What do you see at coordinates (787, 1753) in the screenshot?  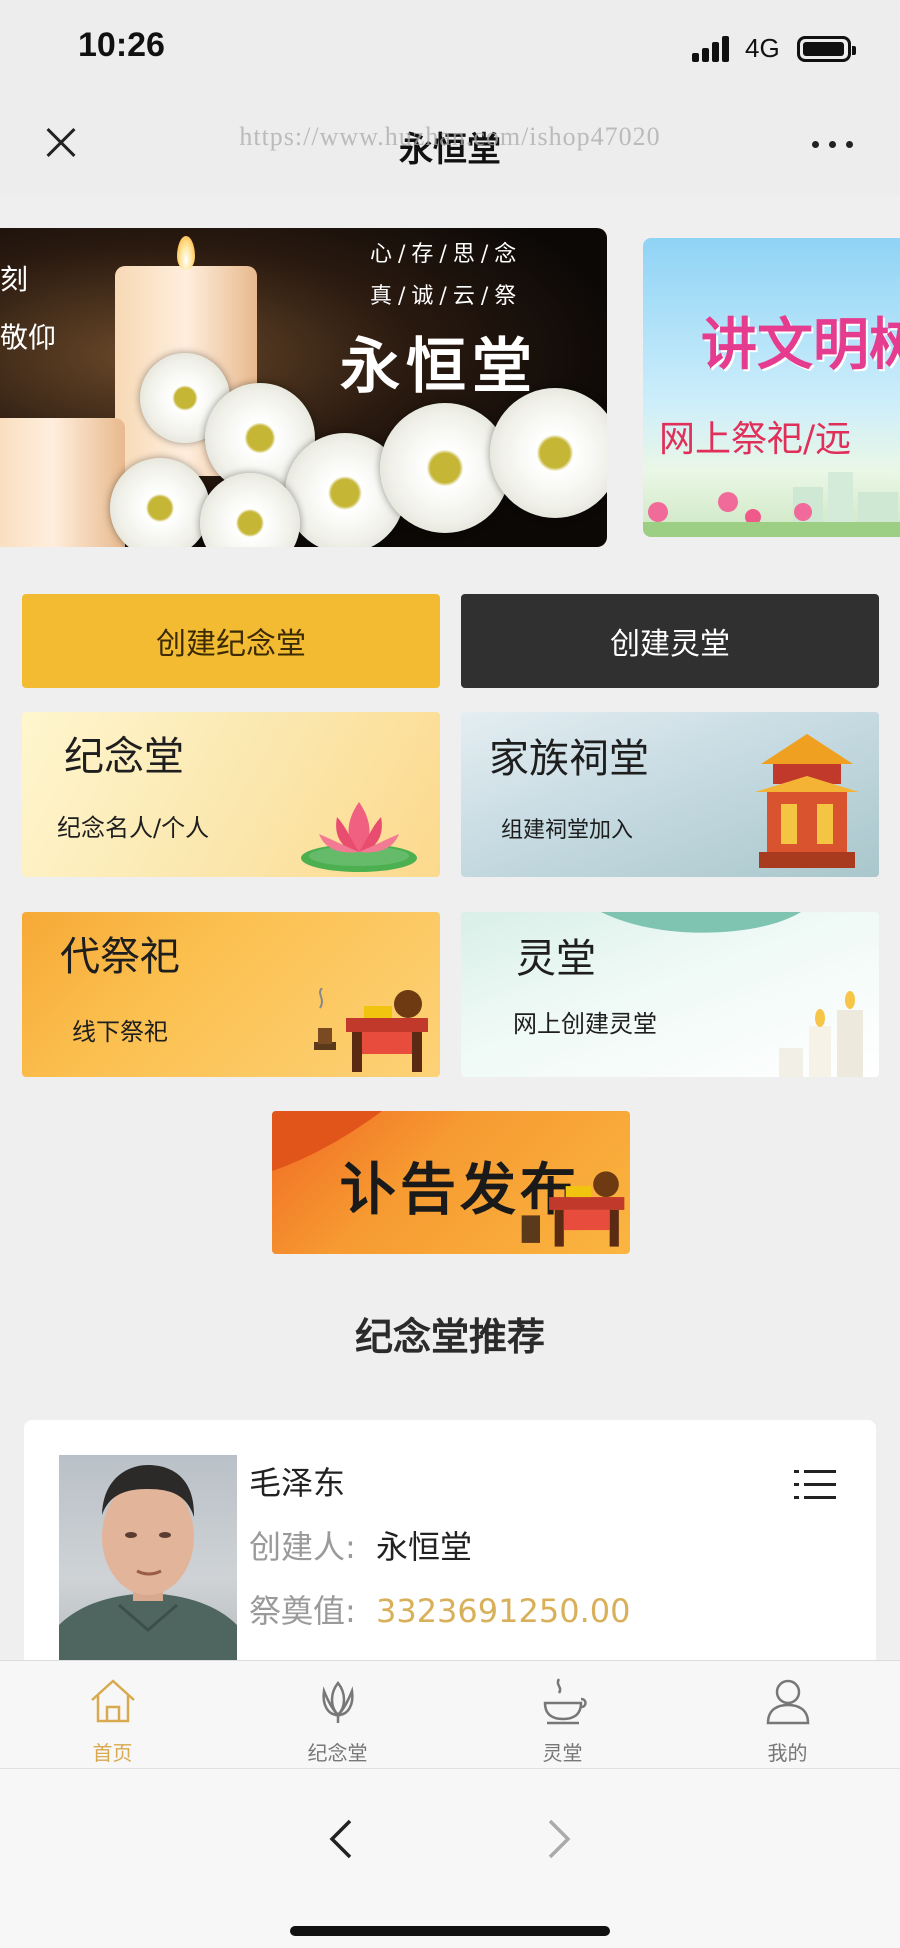 I see `tab-label: 我的` at bounding box center [787, 1753].